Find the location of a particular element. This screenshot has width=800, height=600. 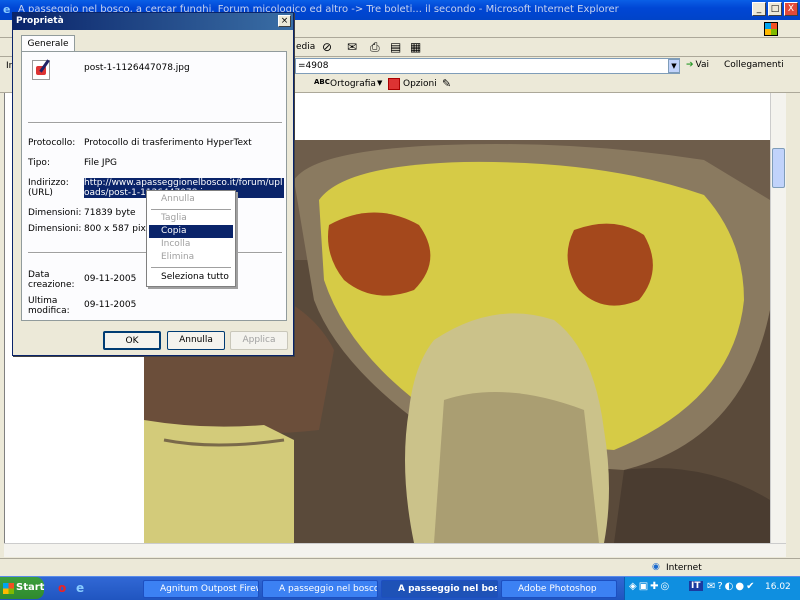

created-value: 09-11-2005 is located at coordinates (110, 279).